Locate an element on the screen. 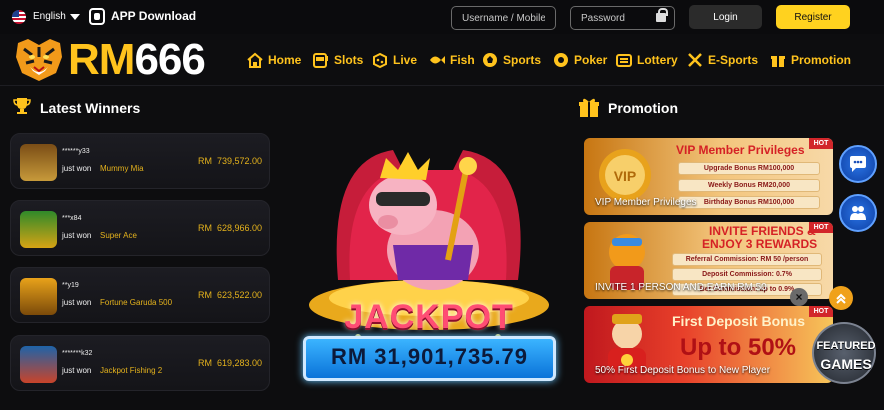  brand-logo: RM666 is located at coordinates (137, 60).